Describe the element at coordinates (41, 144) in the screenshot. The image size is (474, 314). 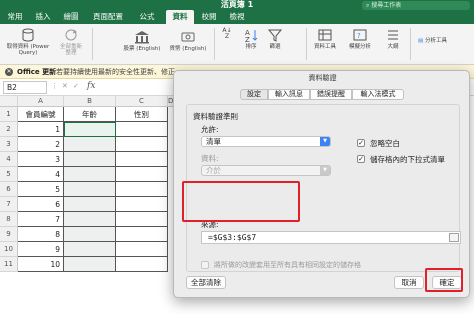
I see `cell-id: 2` at that location.